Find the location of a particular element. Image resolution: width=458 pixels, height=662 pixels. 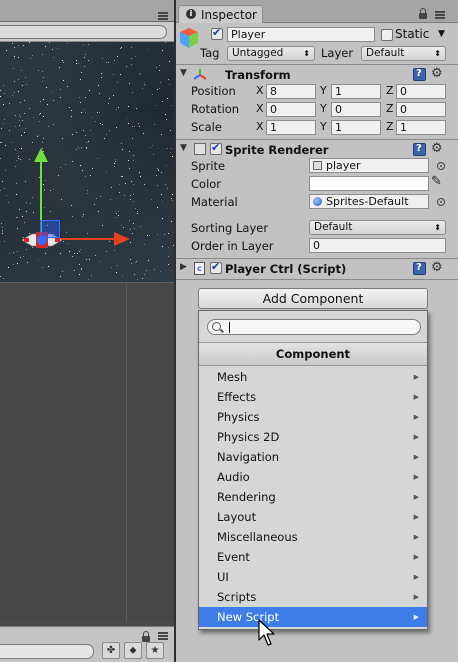

order-in-layer-field: 0 is located at coordinates (377, 245).